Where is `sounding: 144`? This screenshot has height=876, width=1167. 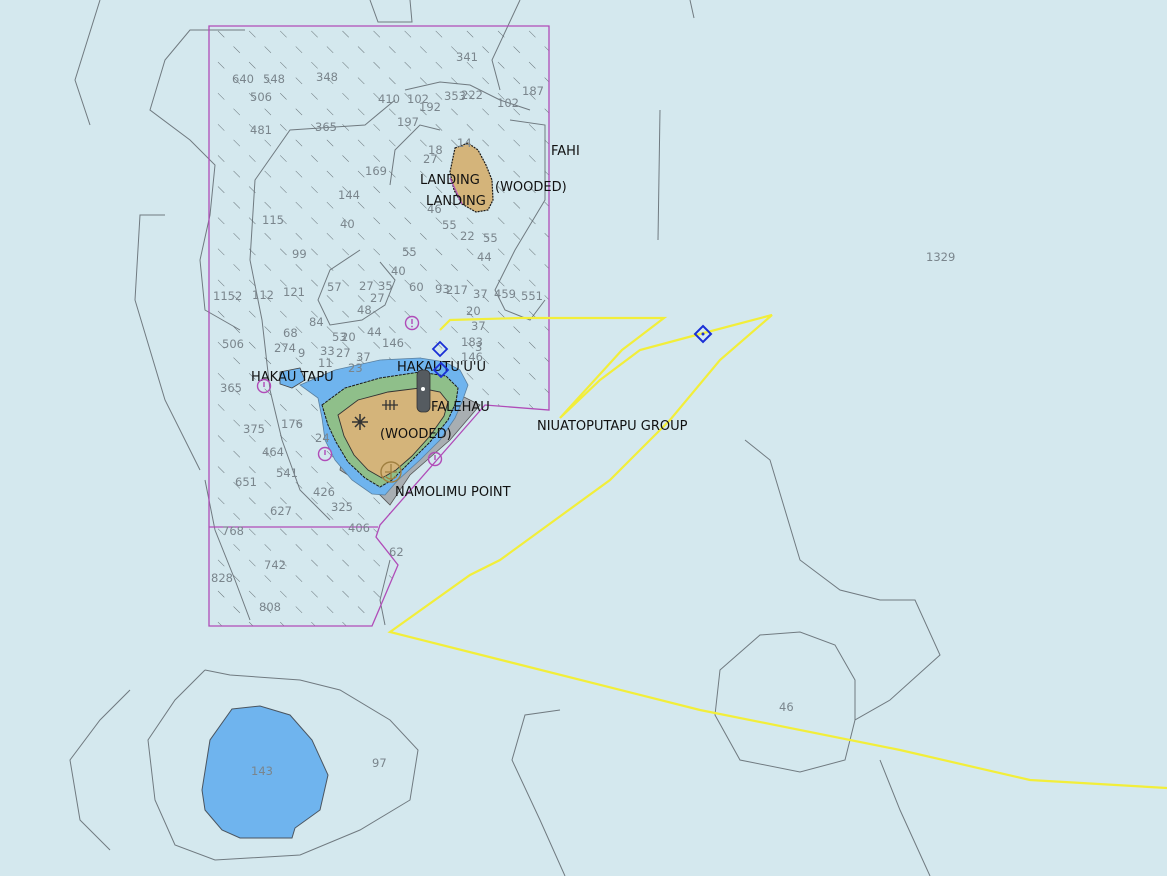
sounding: 144 is located at coordinates (349, 195).